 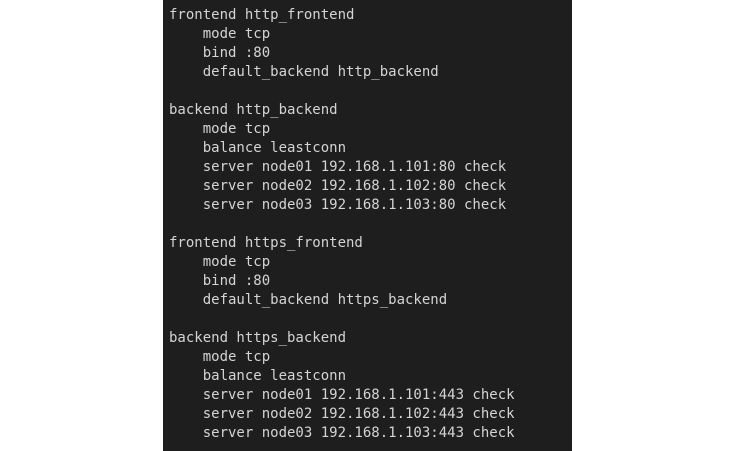 I want to click on code-line: default_backend https_backend, so click(x=308, y=300).